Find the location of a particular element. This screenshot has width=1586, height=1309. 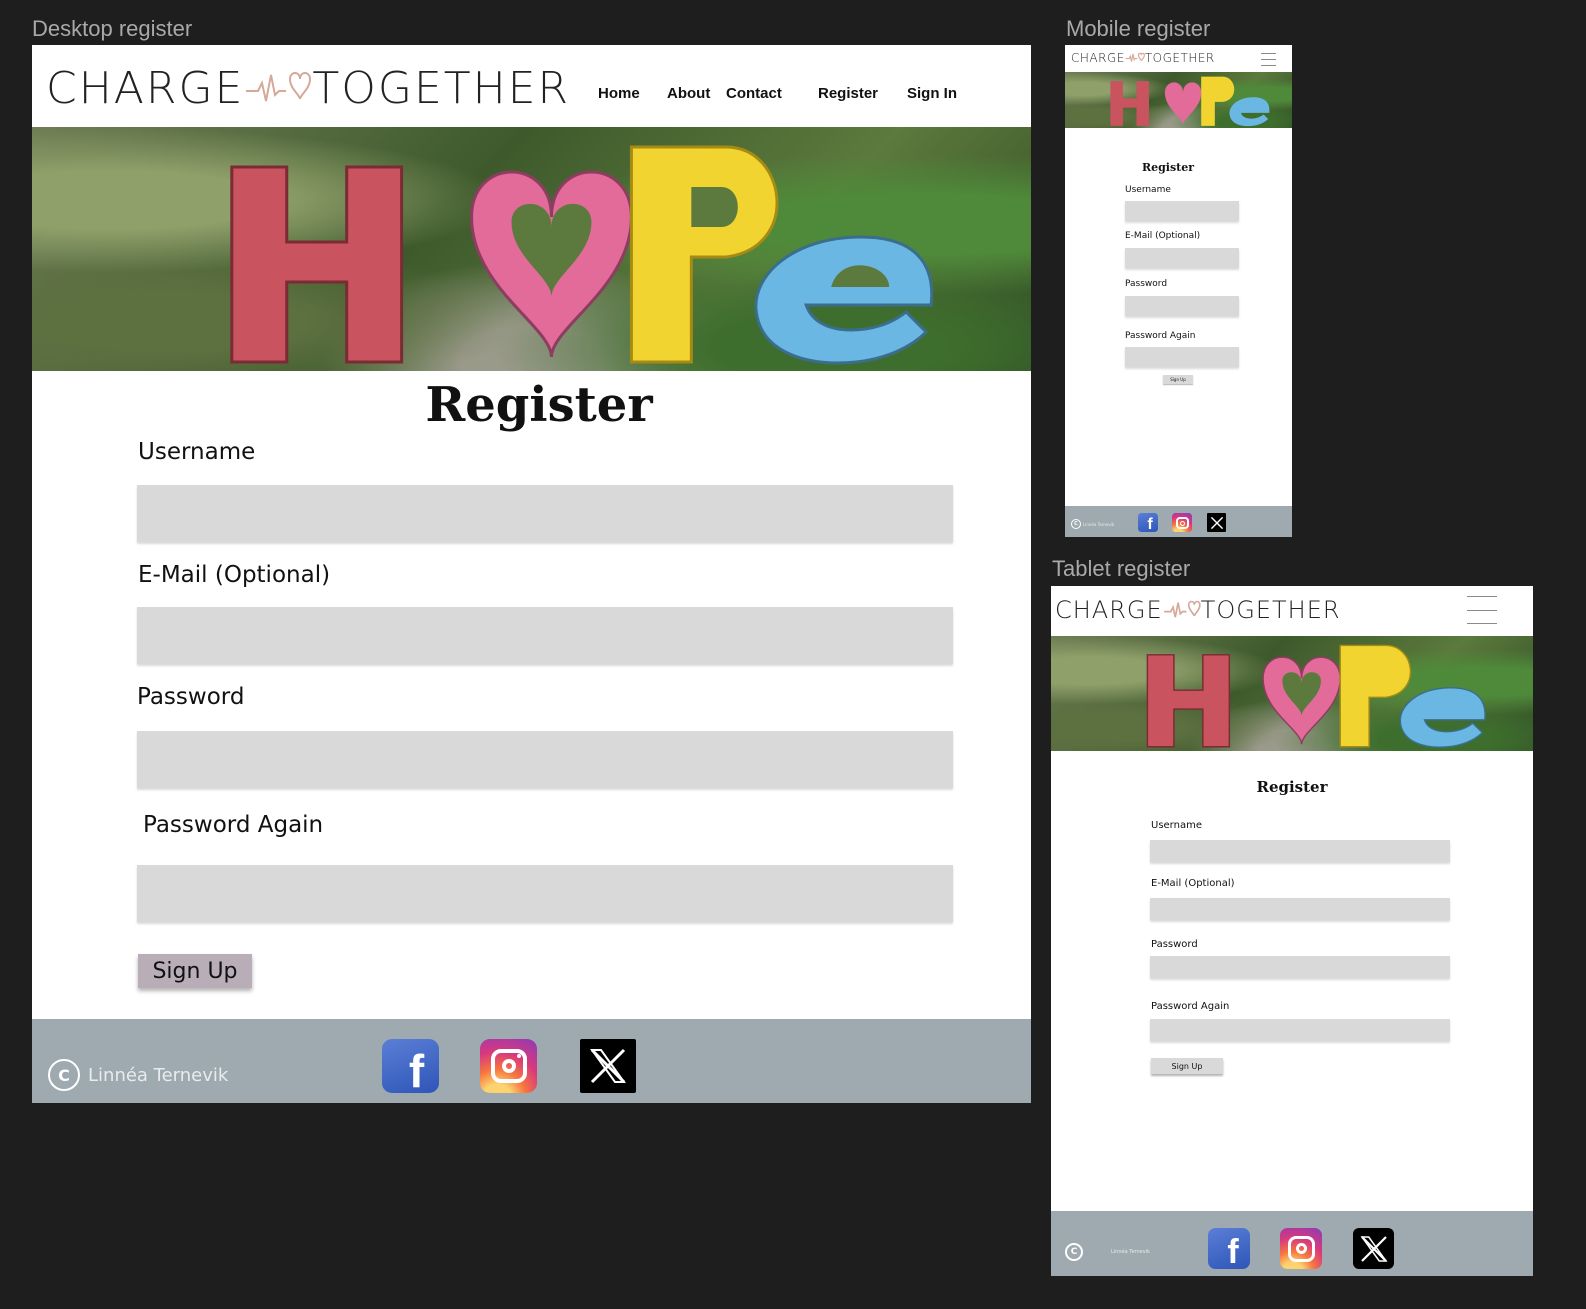

tablet-heartbeat-heart-icon is located at coordinates (1182, 608).